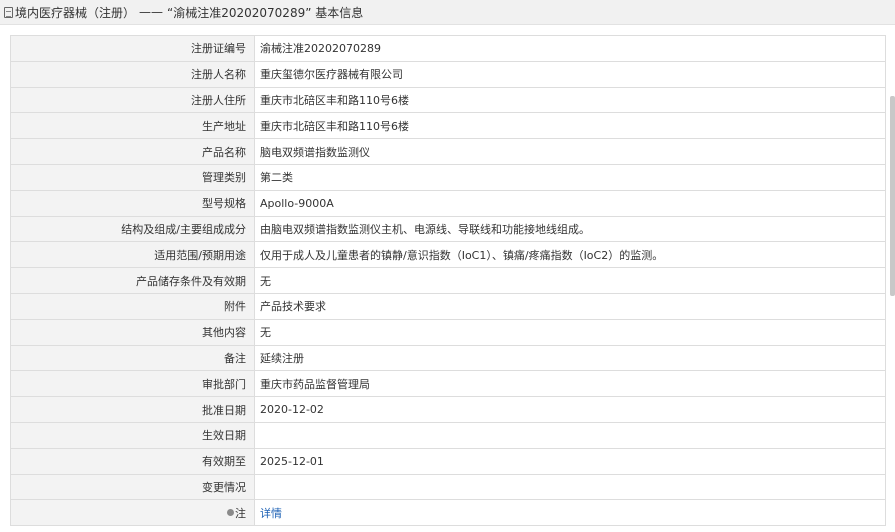 This screenshot has height=532, width=895. Describe the element at coordinates (570, 435) in the screenshot. I see `row-value-effective-date` at that location.